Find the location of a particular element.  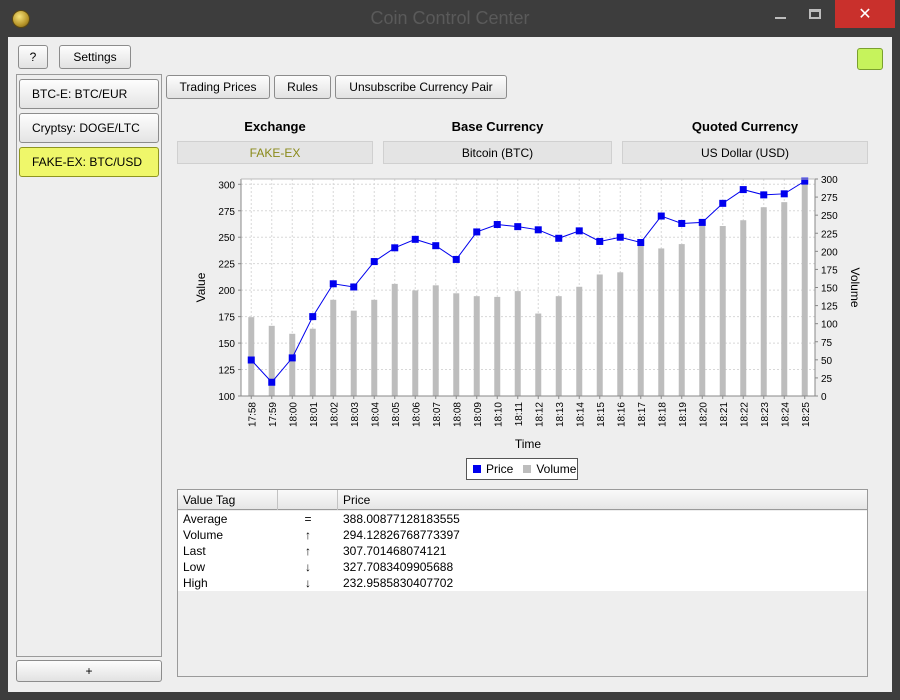

table-row: Volume ↑ 294.12826768773397 is located at coordinates (522, 535).